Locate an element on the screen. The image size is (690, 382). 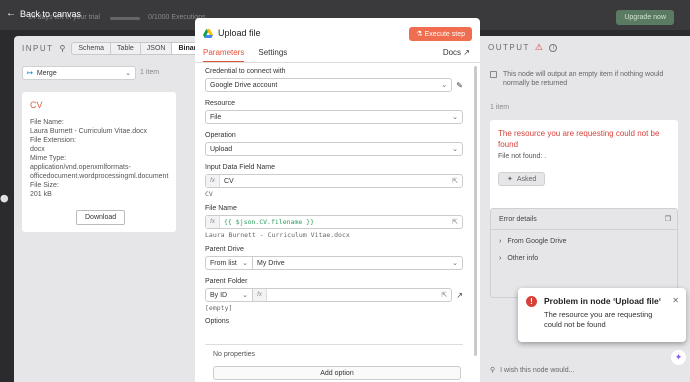
mime-type-label: Mime Type: is located at coordinates (48, 158).